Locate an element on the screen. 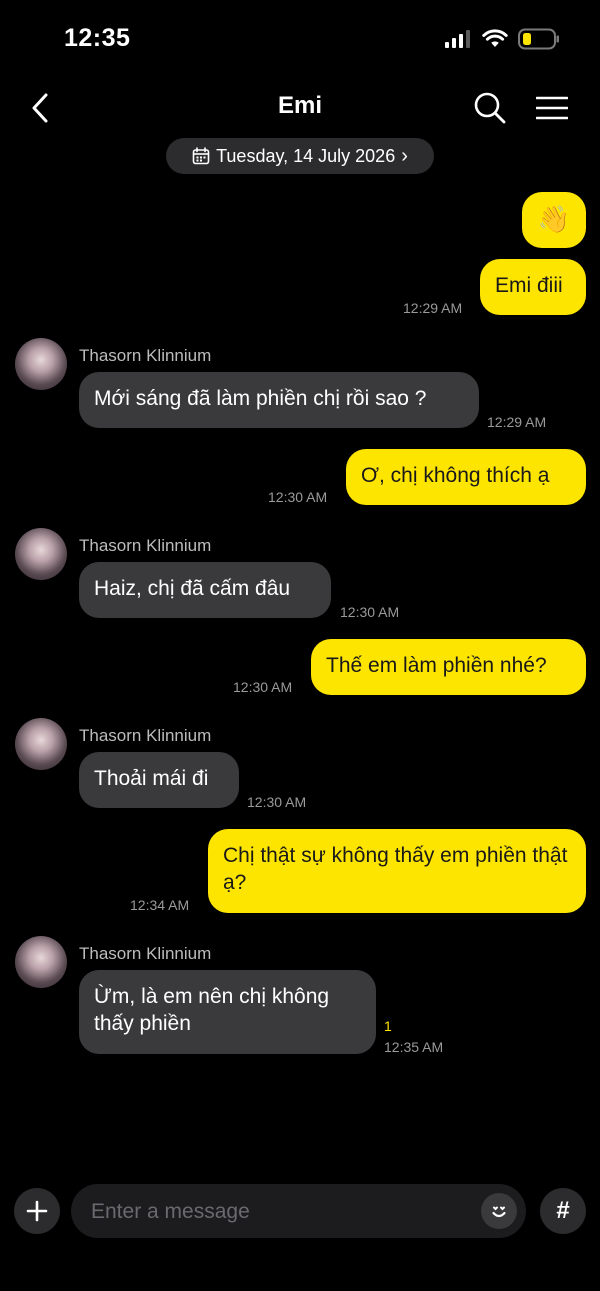 The image size is (600, 1291). outgoing-message: Emi điii is located at coordinates (533, 287).